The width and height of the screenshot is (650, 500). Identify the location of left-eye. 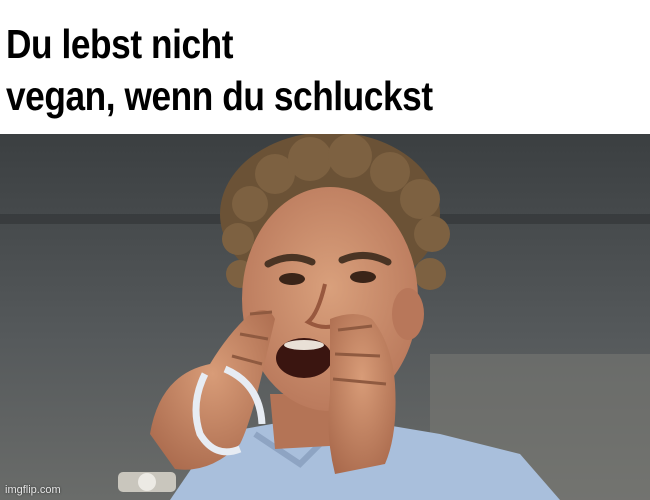
(292, 279).